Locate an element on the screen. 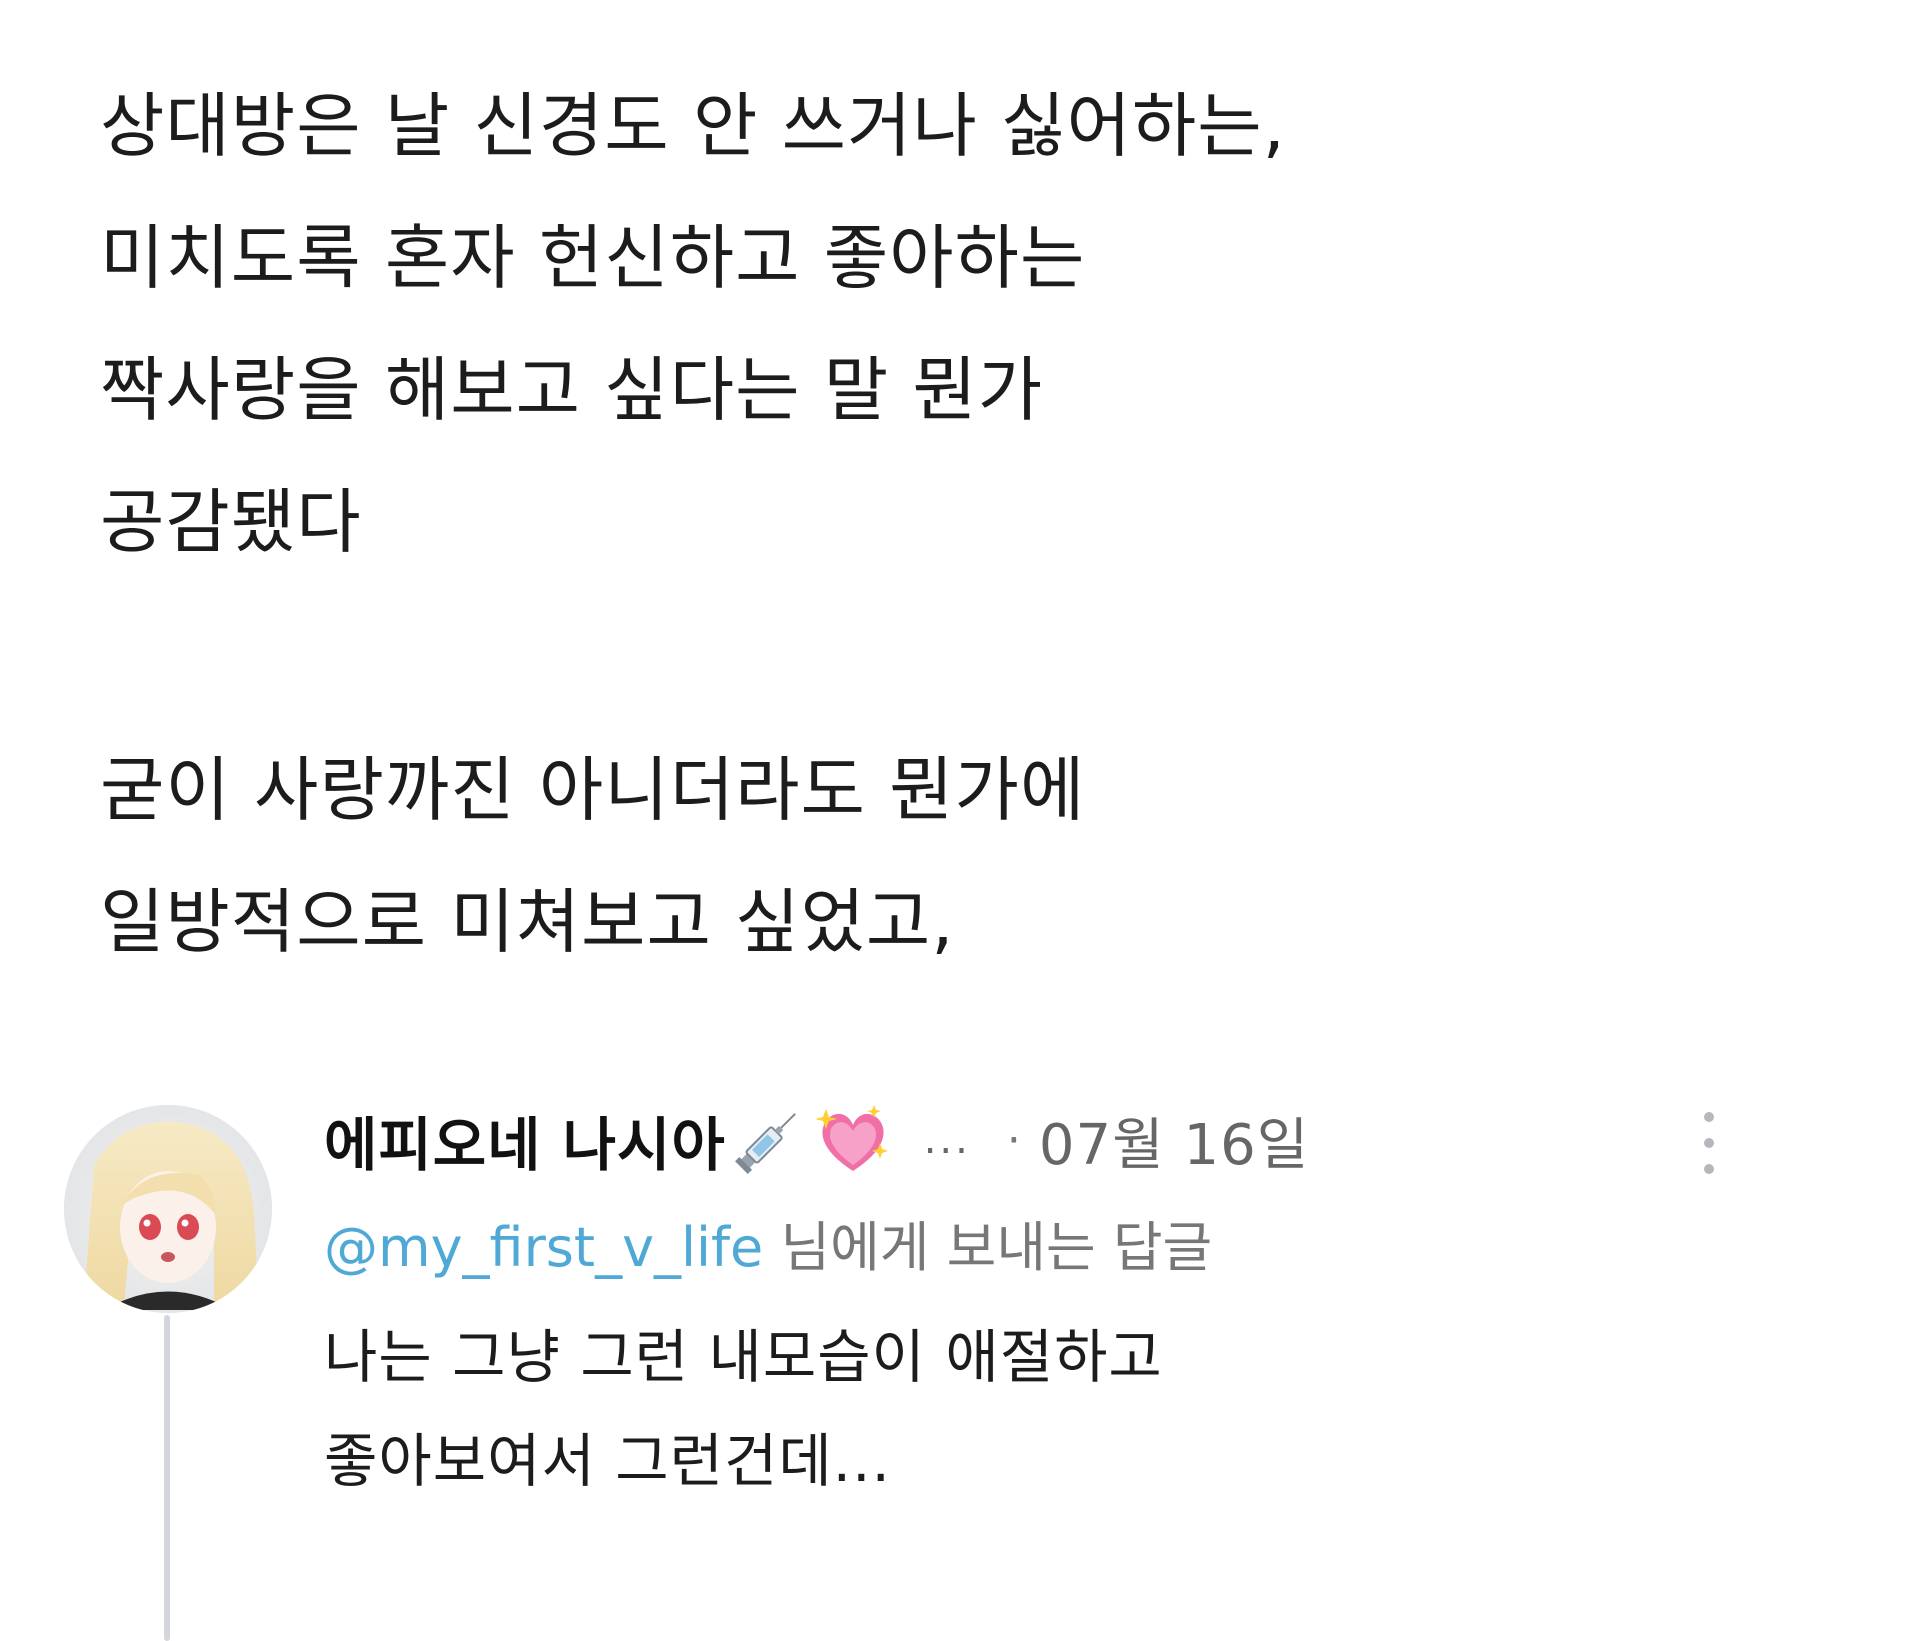  post-line: 굳이 사랑까진 아니더라도 뭔가에 is located at coordinates (593, 790).